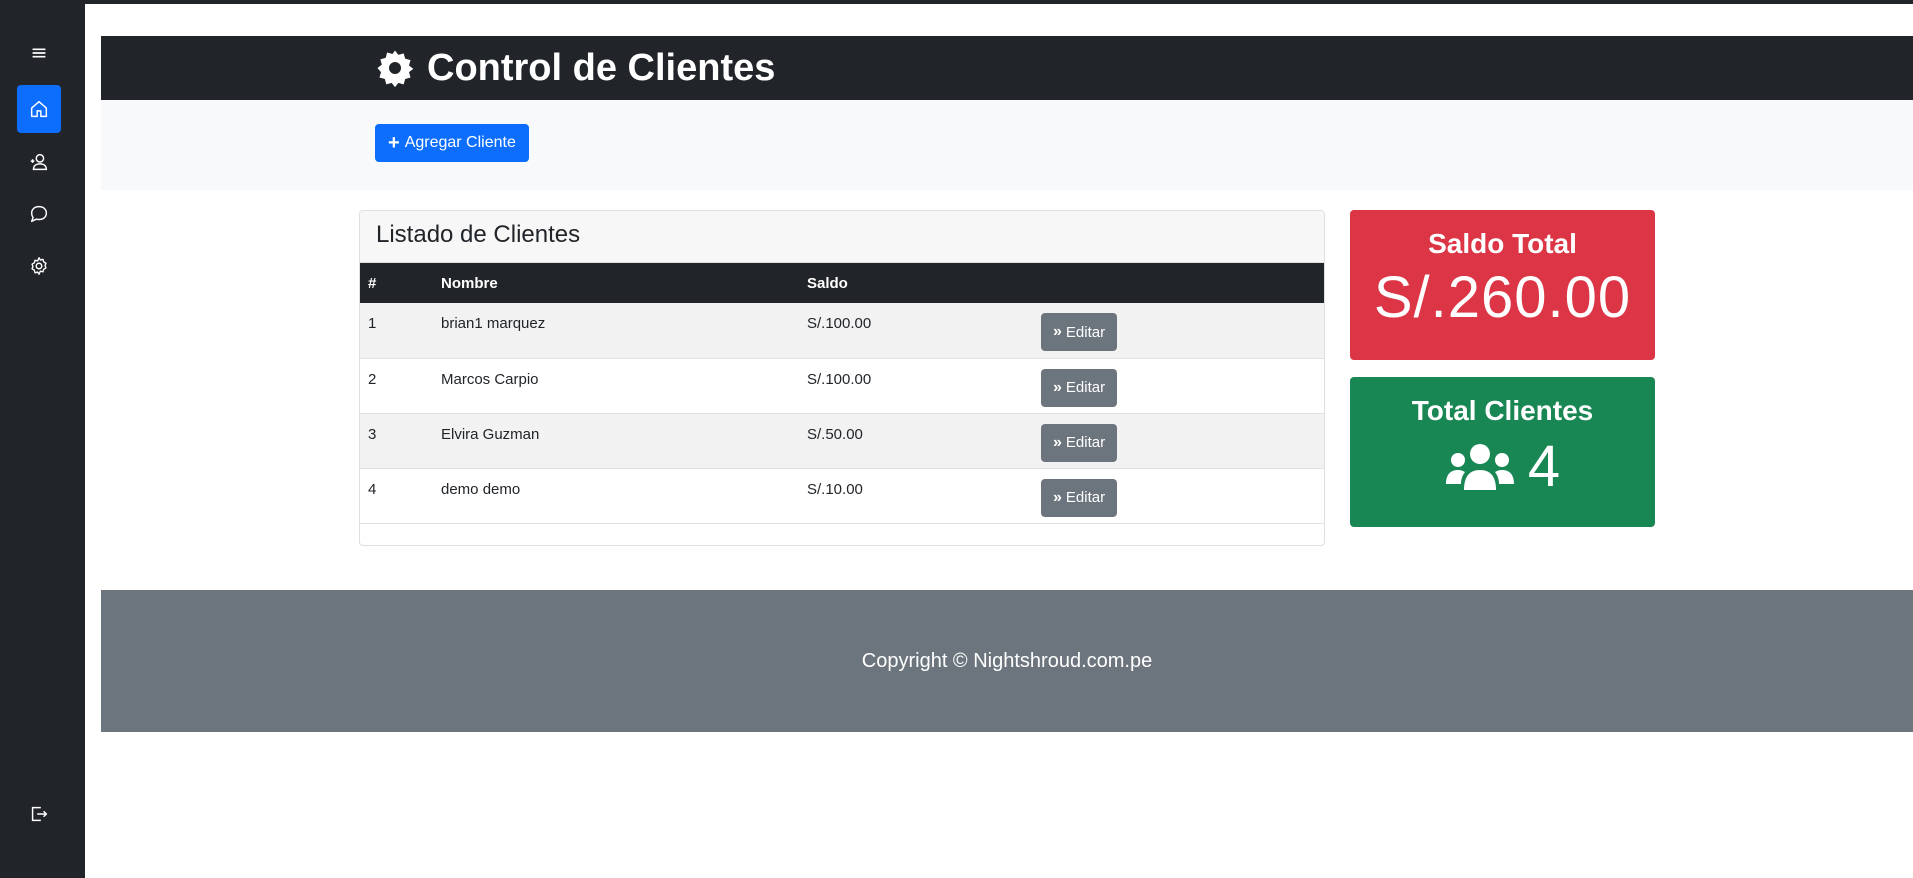 This screenshot has width=1913, height=878. I want to click on table-row: 2 Marcos Carpio S/.100.00 » Editar, so click(842, 385).